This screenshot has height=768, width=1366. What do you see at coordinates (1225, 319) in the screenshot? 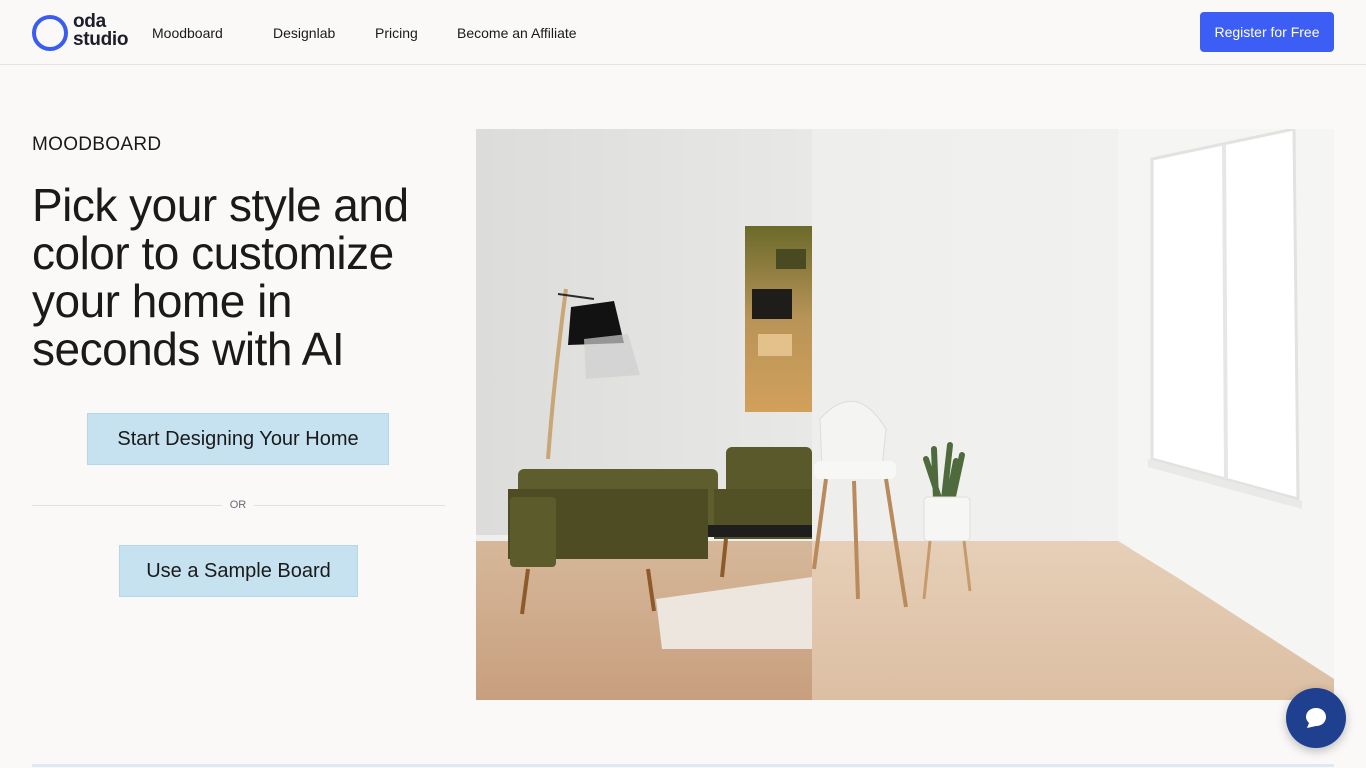
I see `window` at bounding box center [1225, 319].